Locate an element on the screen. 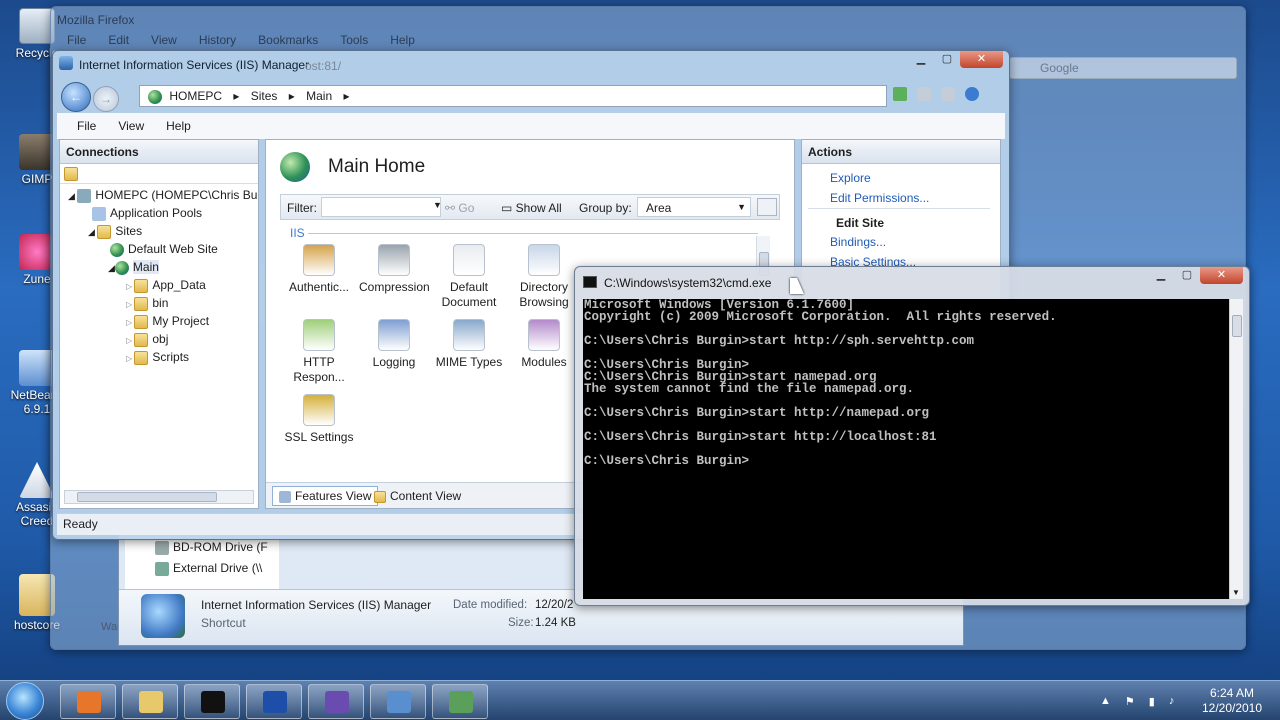 Image resolution: width=1280 pixels, height=720 pixels. features-view-tab: Features View is located at coordinates (325, 496).